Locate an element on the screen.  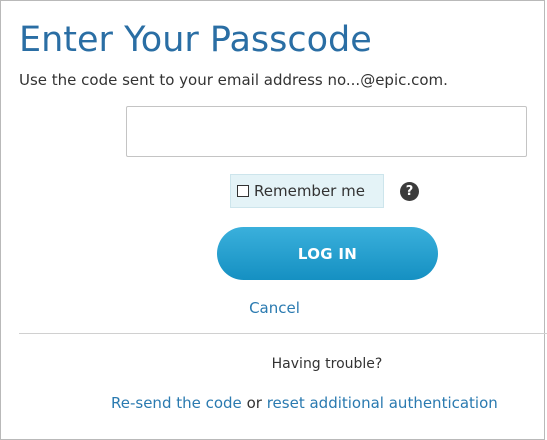
or-text: or is located at coordinates (254, 403).